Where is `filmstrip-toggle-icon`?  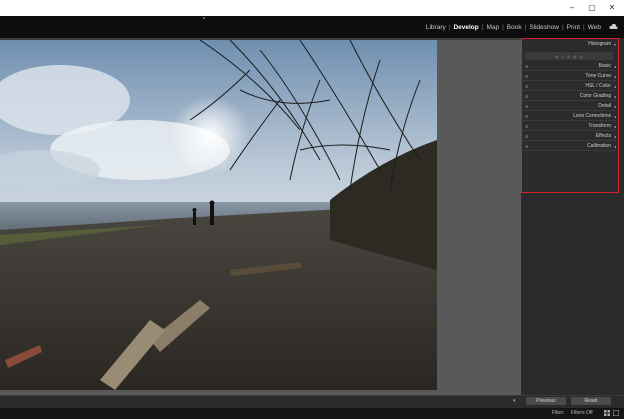 filmstrip-toggle-icon is located at coordinates (616, 413).